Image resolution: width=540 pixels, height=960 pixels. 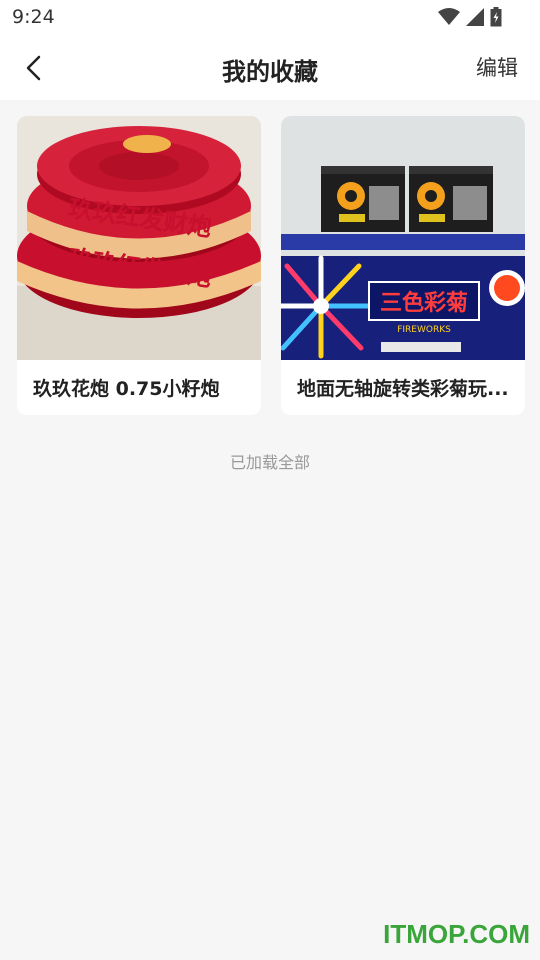 What do you see at coordinates (33, 17) in the screenshot?
I see `status-time: 9:24` at bounding box center [33, 17].